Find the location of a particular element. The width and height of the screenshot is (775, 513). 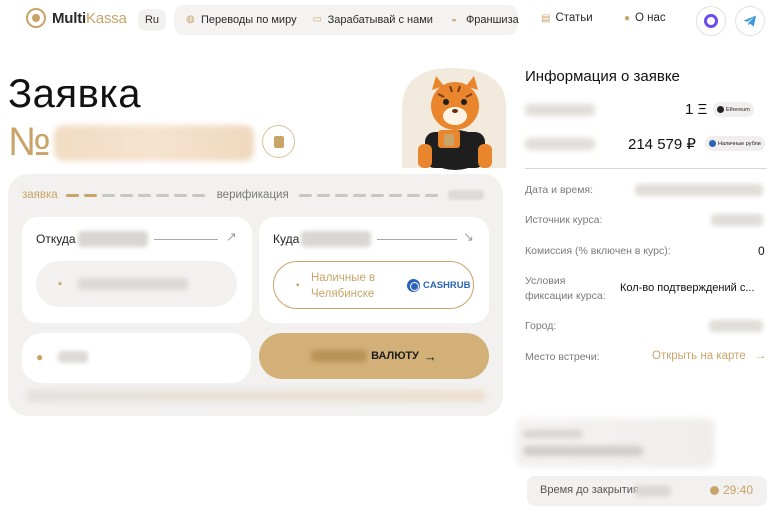

exchange-submit-button: ВАЛЮТУ → is located at coordinates (374, 356).